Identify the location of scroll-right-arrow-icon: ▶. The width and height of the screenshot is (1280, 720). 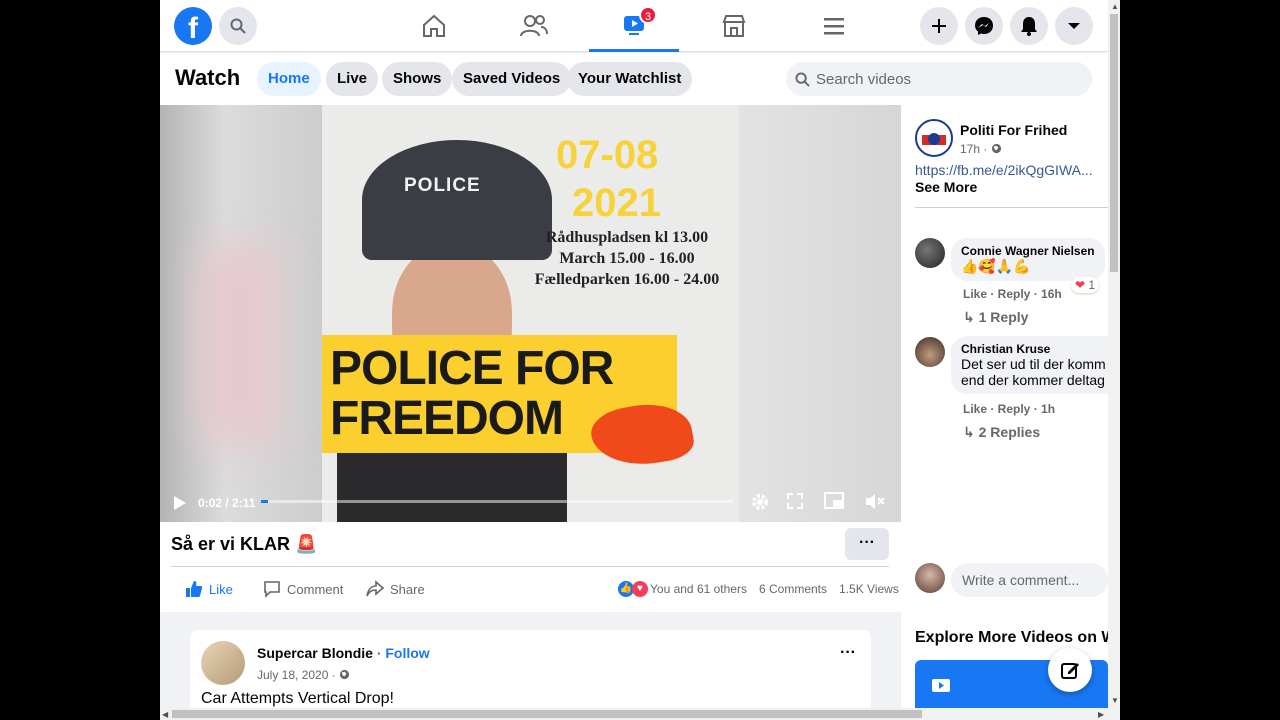
(1101, 714).